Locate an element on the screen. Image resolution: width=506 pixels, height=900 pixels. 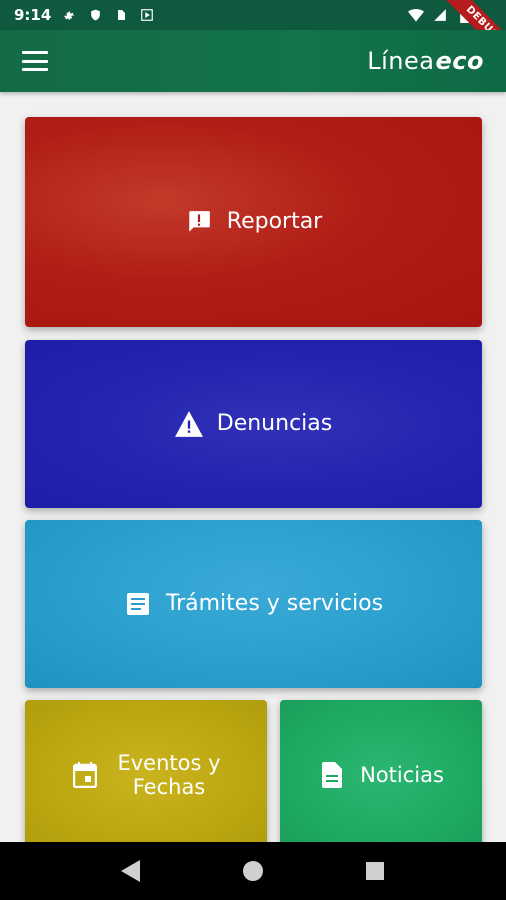
shield-icon is located at coordinates (95, 15).